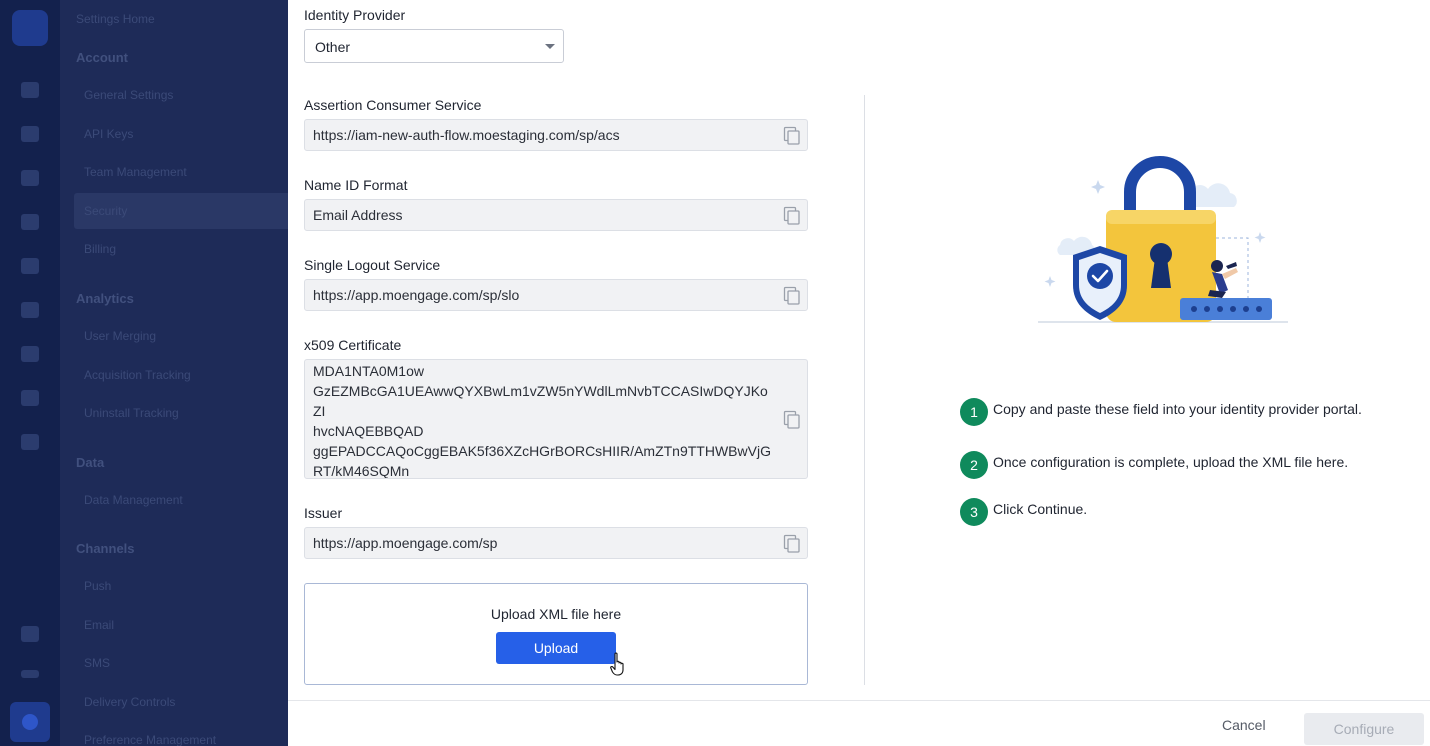  I want to click on subnav-item: Security, so click(106, 211).